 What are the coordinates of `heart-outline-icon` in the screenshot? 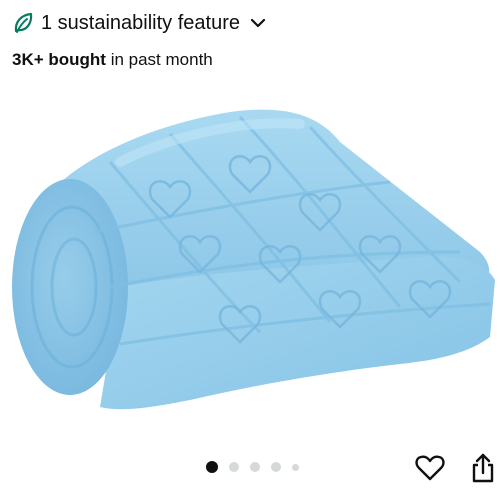 It's located at (430, 468).